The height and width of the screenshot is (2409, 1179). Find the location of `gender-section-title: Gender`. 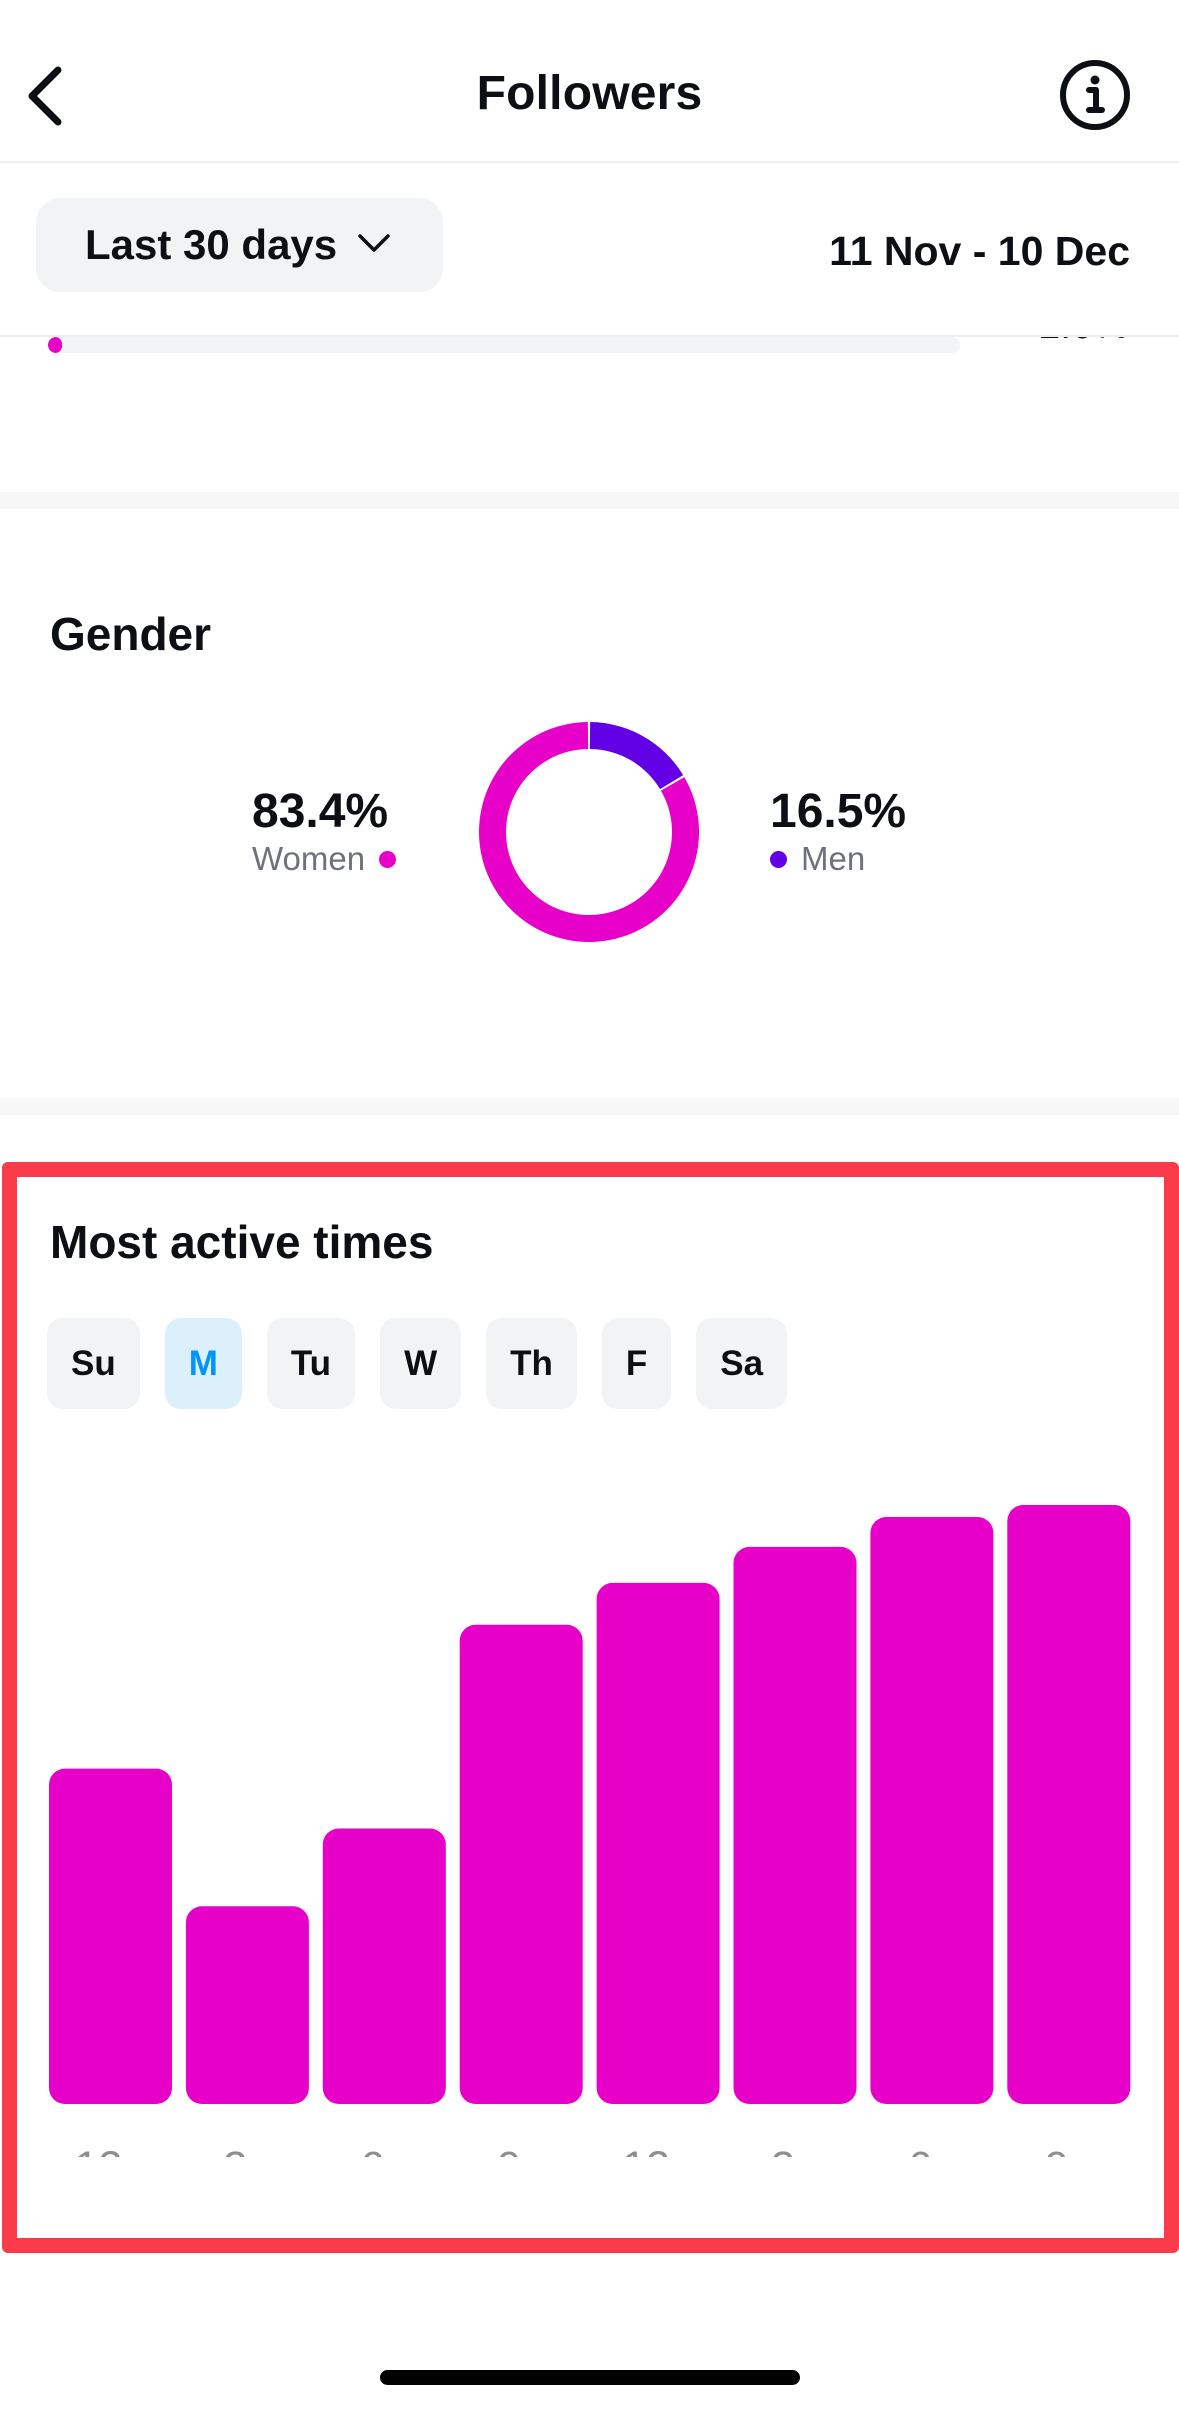

gender-section-title: Gender is located at coordinates (131, 634).